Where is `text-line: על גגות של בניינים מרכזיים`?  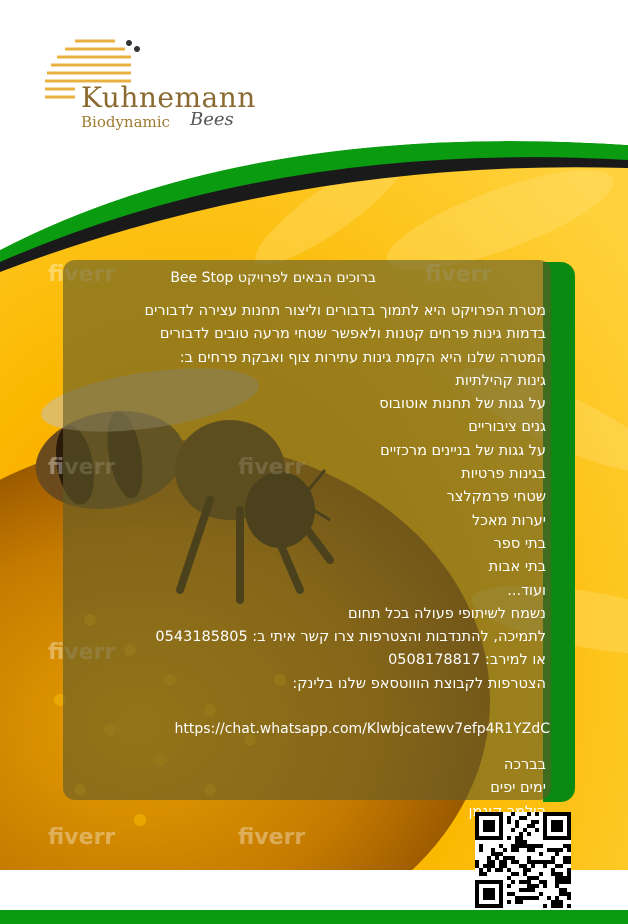
text-line: על גגות של בניינים מרכזיים is located at coordinates (463, 450).